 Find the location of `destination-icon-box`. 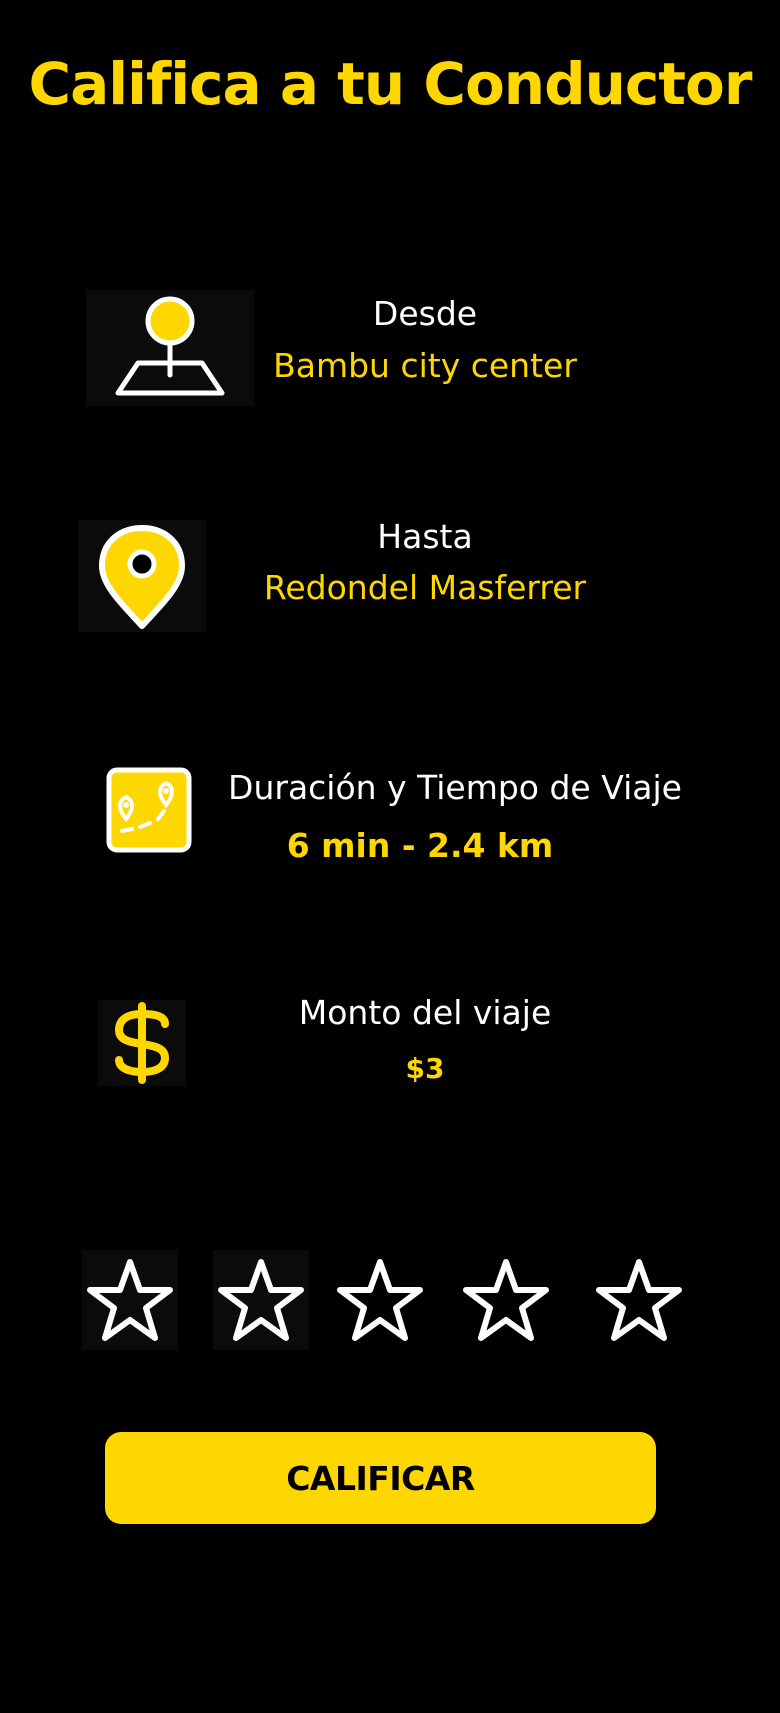

destination-icon-box is located at coordinates (142, 576).